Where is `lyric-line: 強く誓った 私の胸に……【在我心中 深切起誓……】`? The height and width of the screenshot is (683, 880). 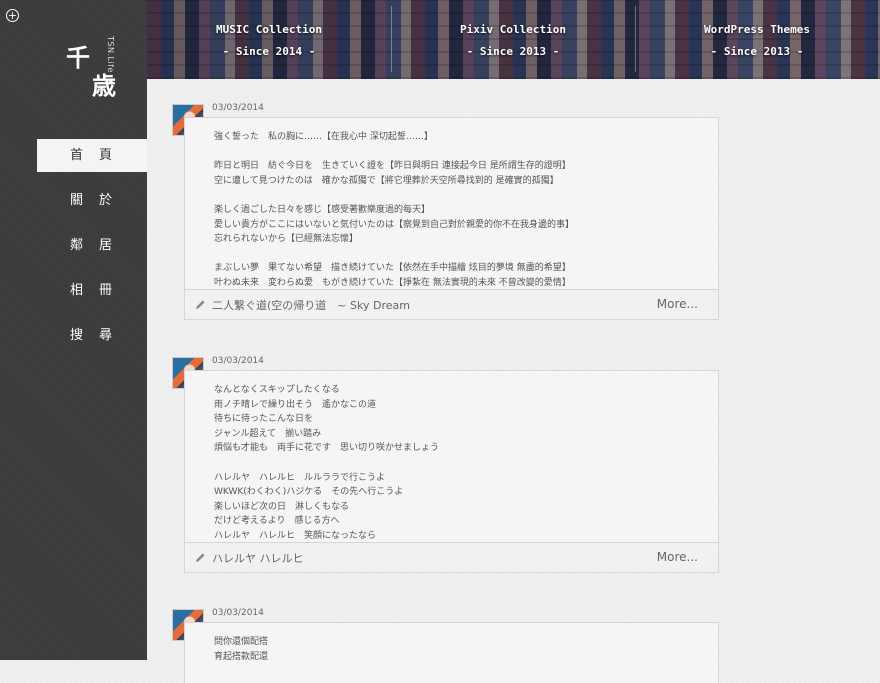 lyric-line: 強く誓った 私の胸に……【在我心中 深切起誓……】 is located at coordinates (323, 137).